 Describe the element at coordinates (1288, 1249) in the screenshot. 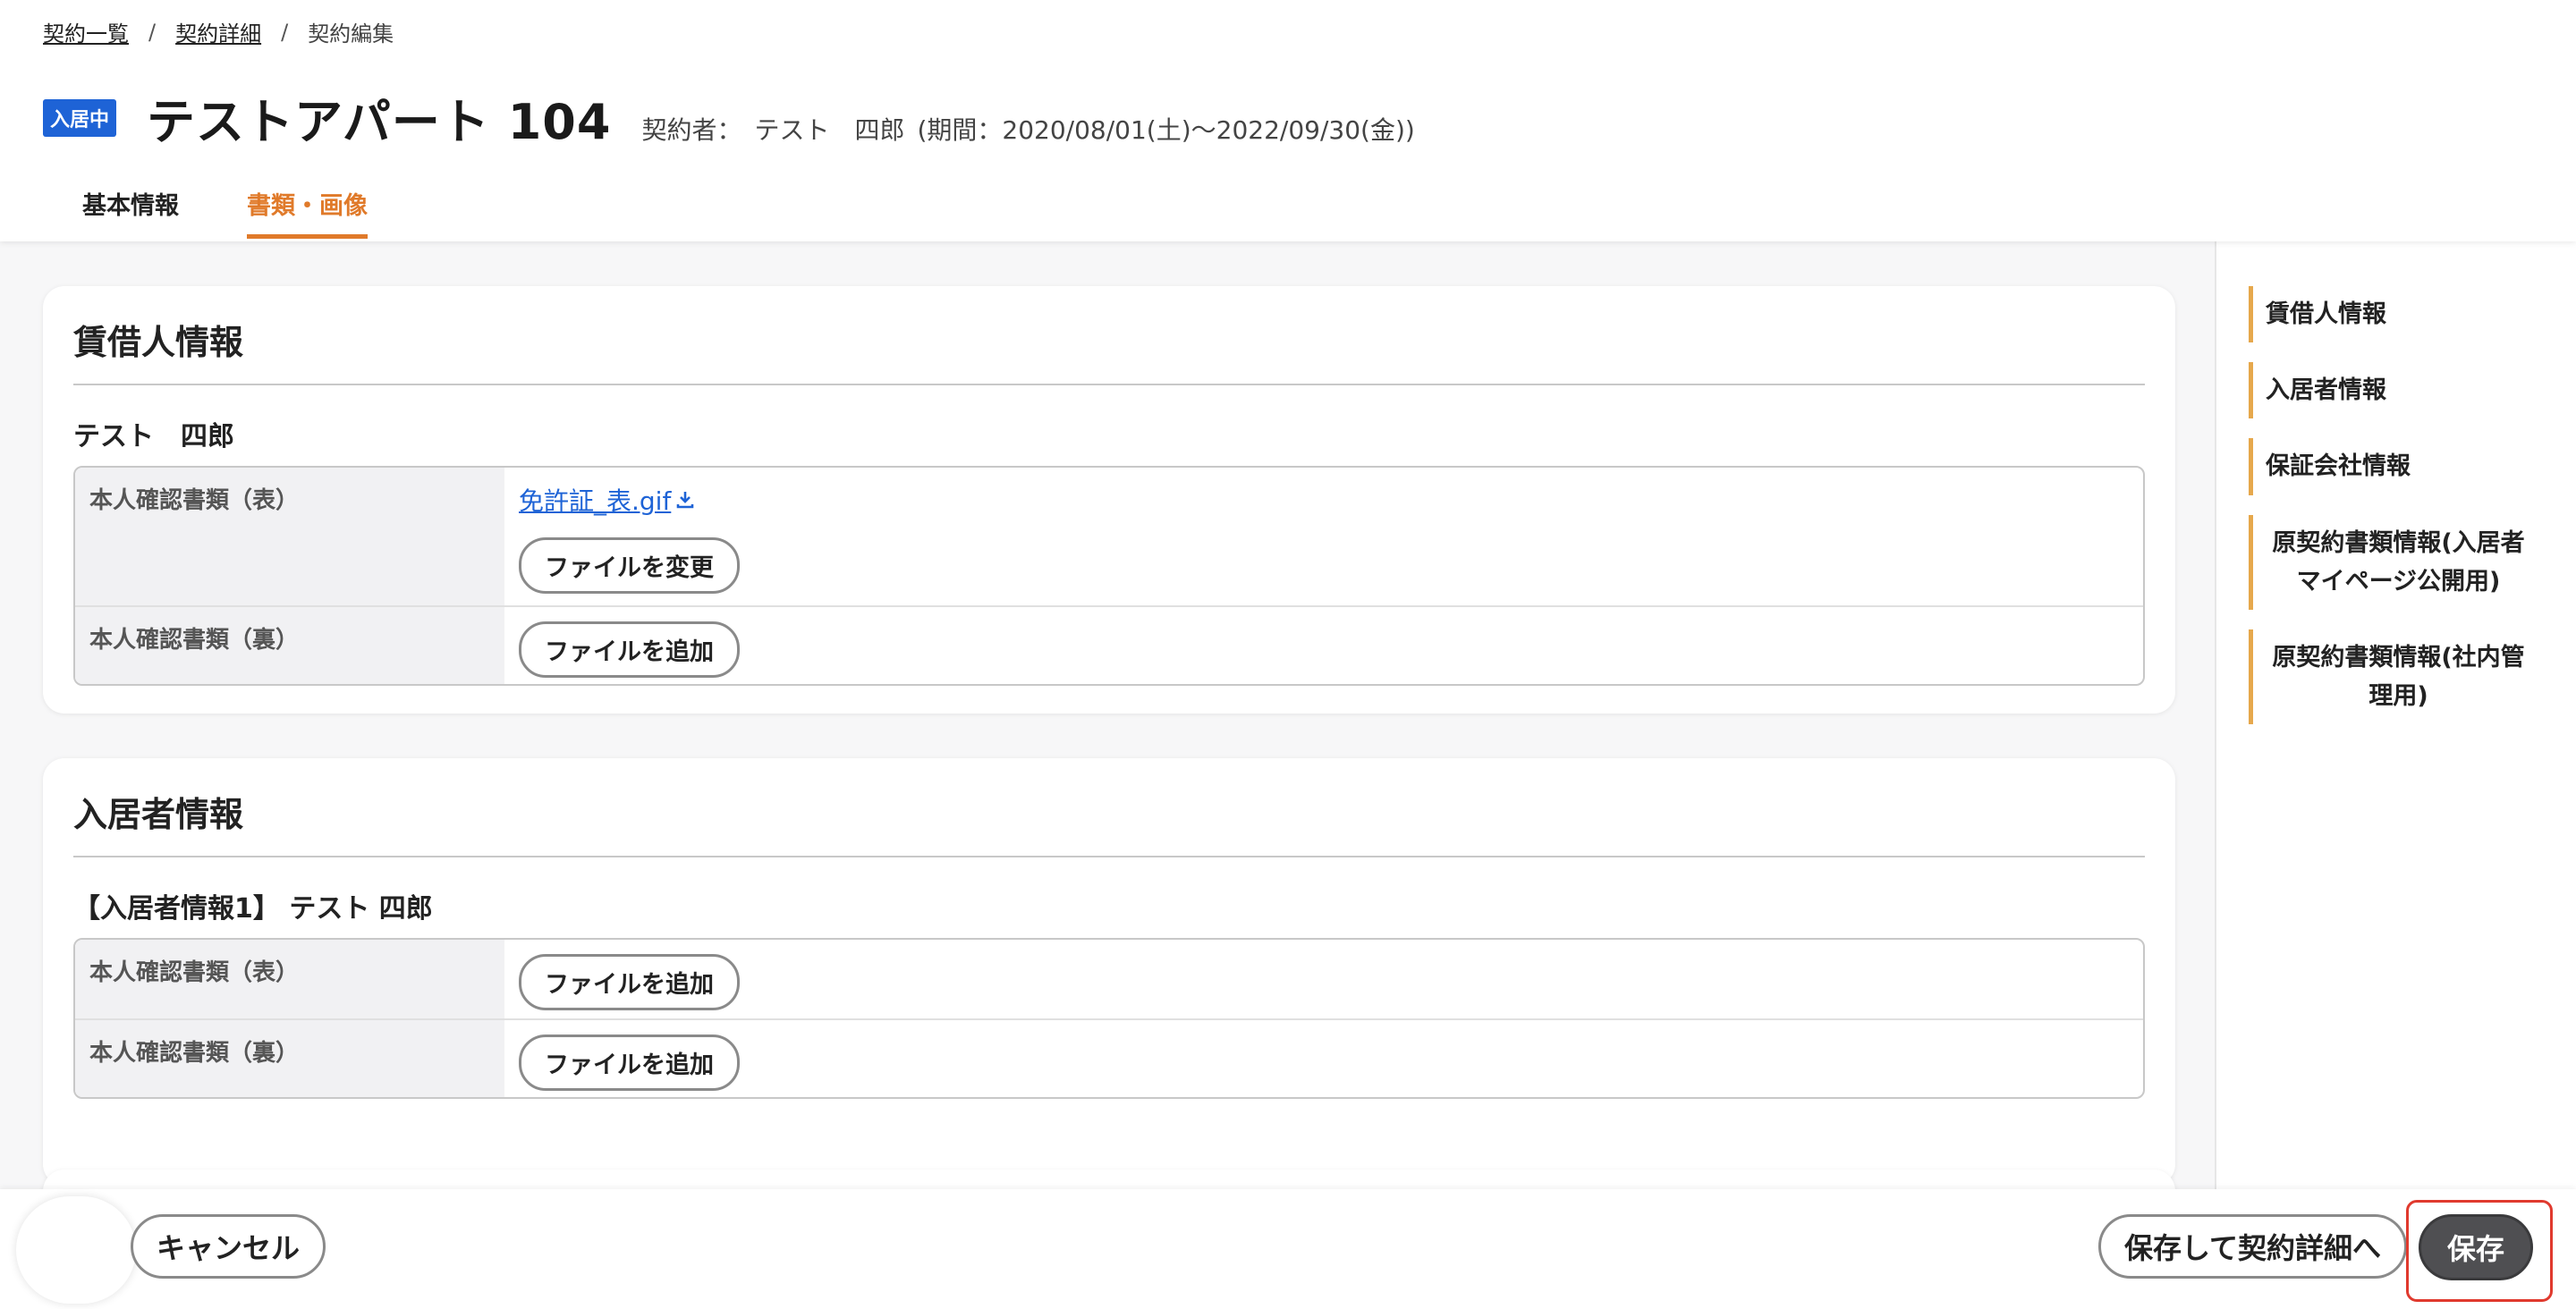

I see `footer-bar: キャンセル 保存して契約詳細へ 保存` at that location.